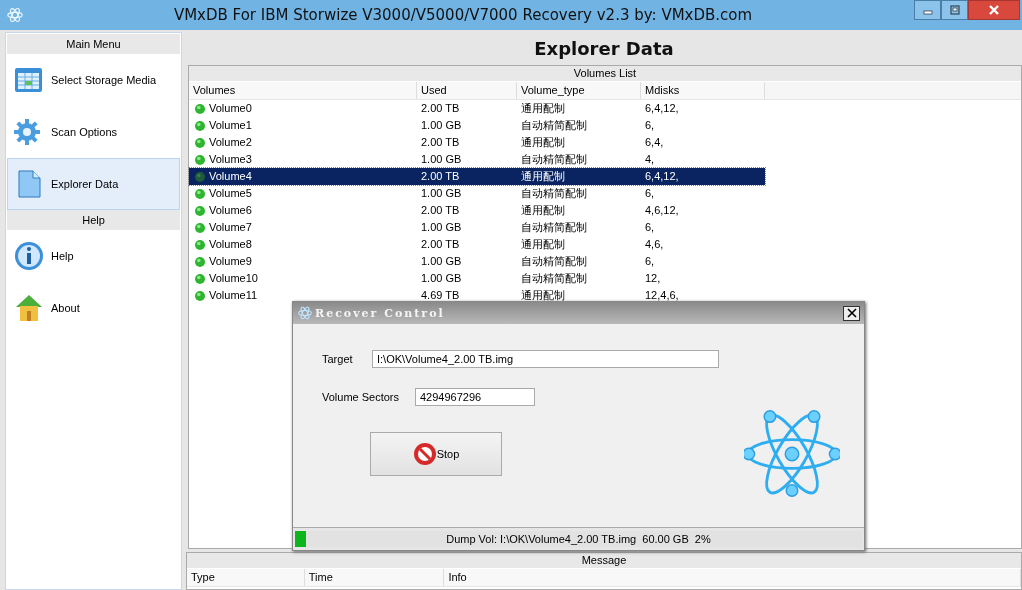 This screenshot has width=1022, height=590. What do you see at coordinates (93, 256) in the screenshot?
I see `sidebar-item: Help` at bounding box center [93, 256].